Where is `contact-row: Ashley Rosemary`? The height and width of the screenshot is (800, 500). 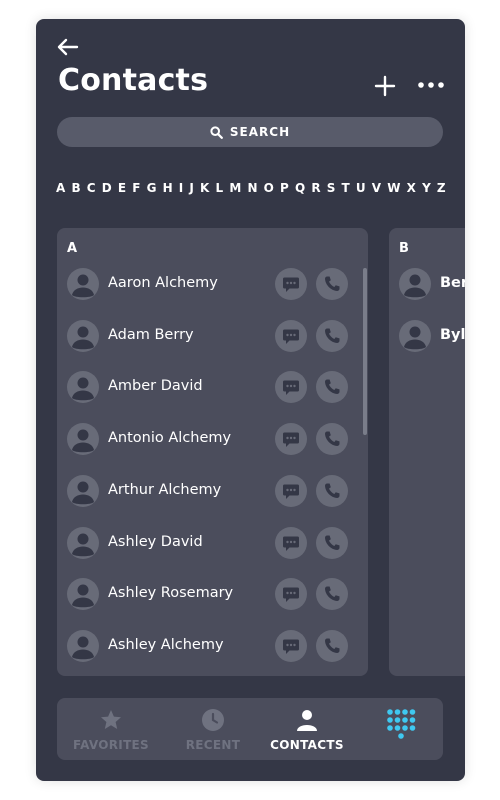 contact-row: Ashley Rosemary is located at coordinates (217, 594).